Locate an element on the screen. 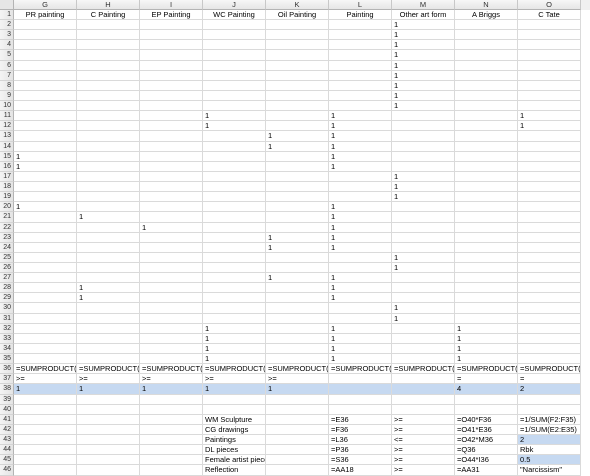 This screenshot has width=590, height=476. cell-k11 is located at coordinates (297, 116).